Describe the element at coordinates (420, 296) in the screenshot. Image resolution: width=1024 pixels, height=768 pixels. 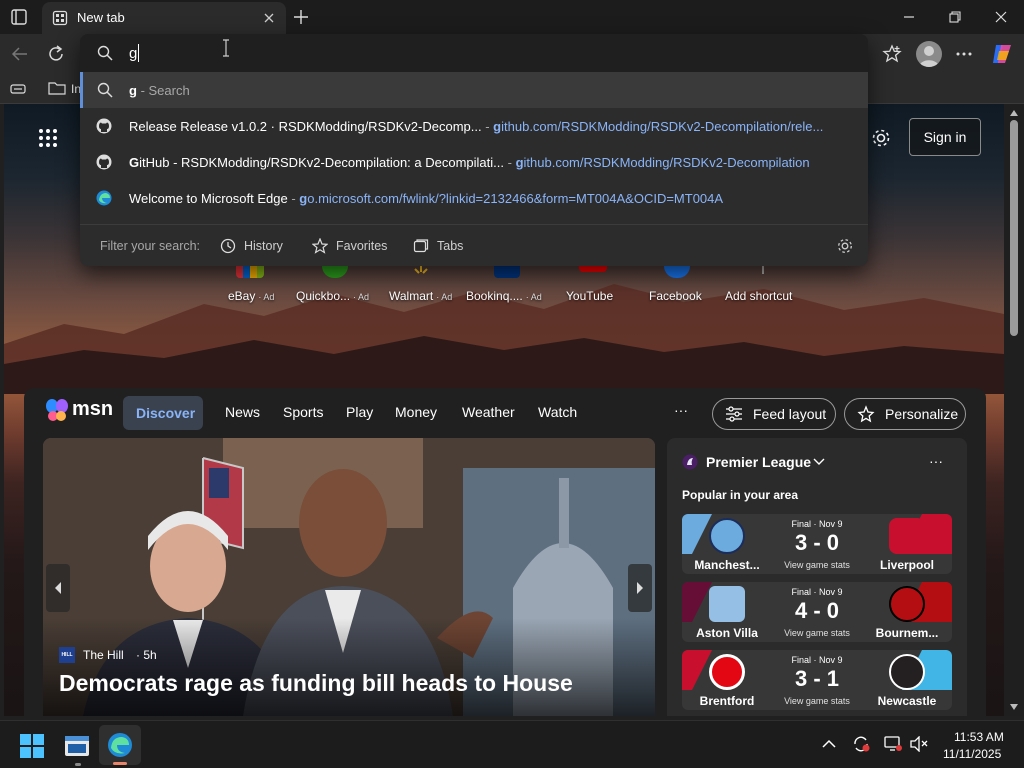
I see `shortcut-walmart: Walmart · Ad` at that location.